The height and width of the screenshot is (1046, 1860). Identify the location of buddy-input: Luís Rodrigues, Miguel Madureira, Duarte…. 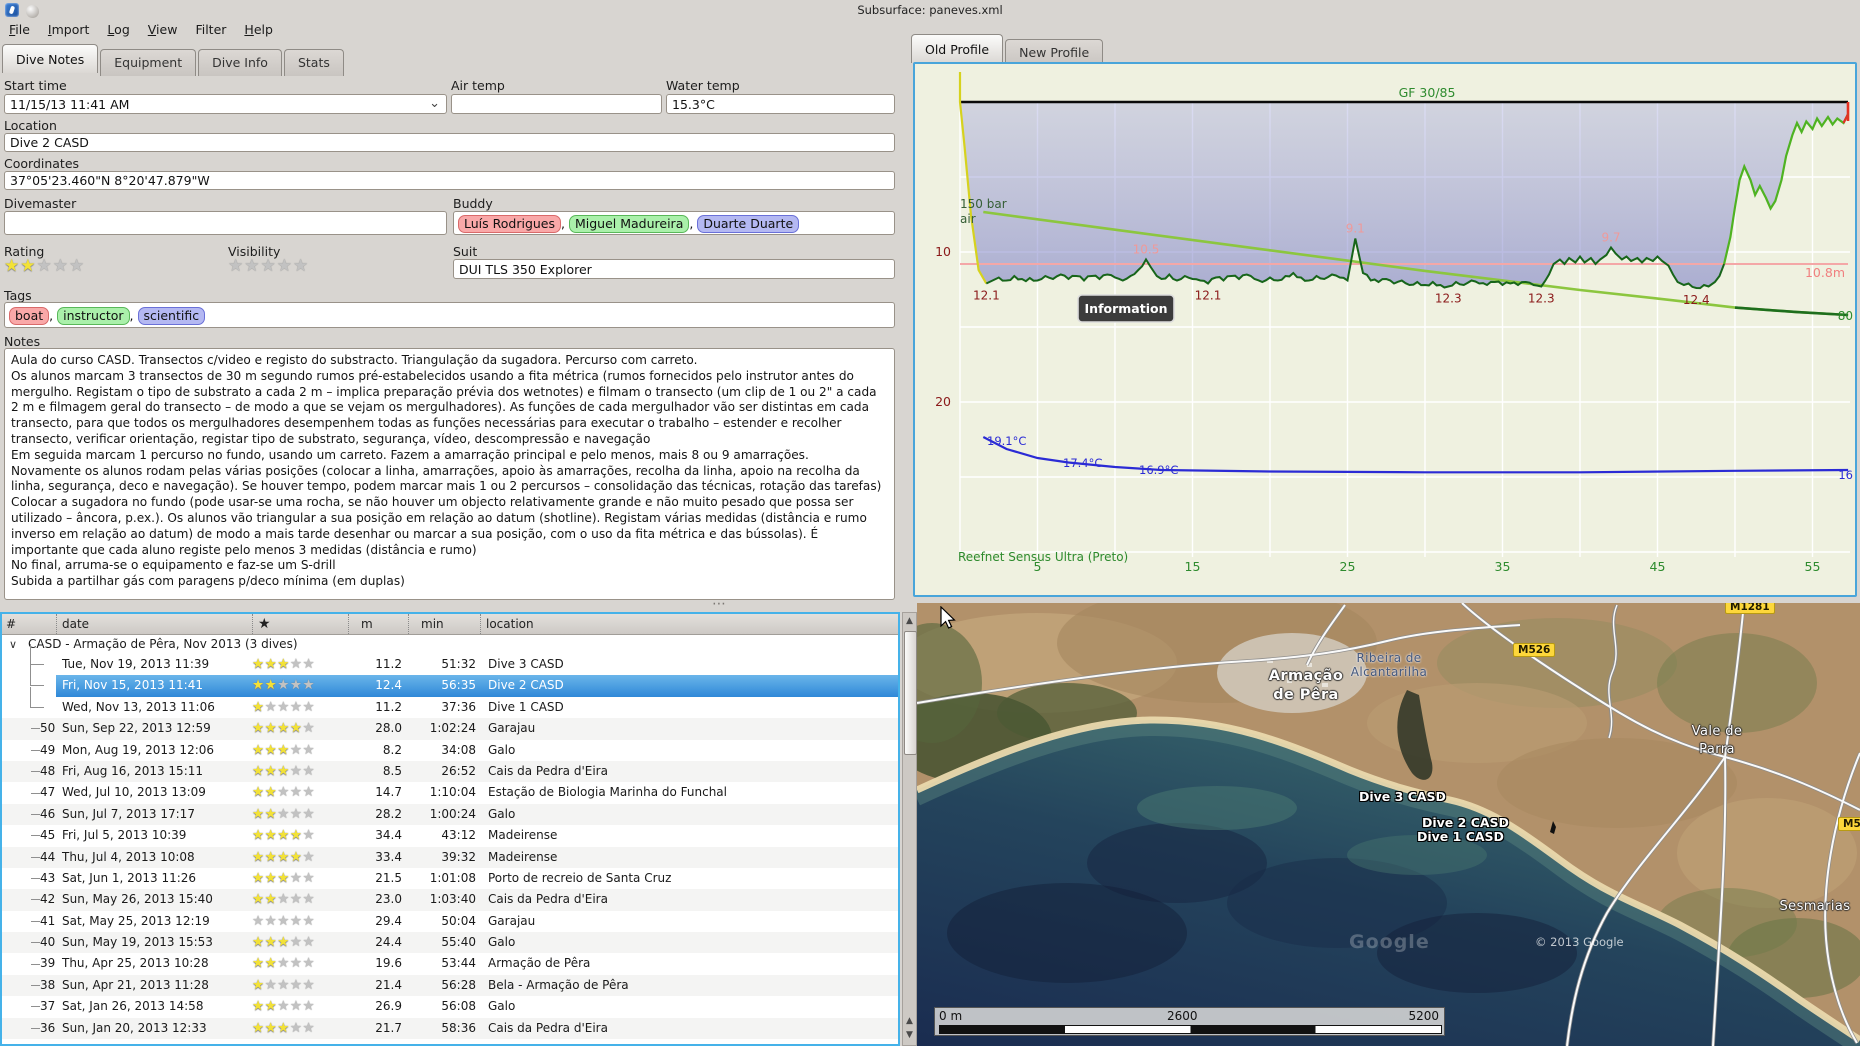
(674, 223).